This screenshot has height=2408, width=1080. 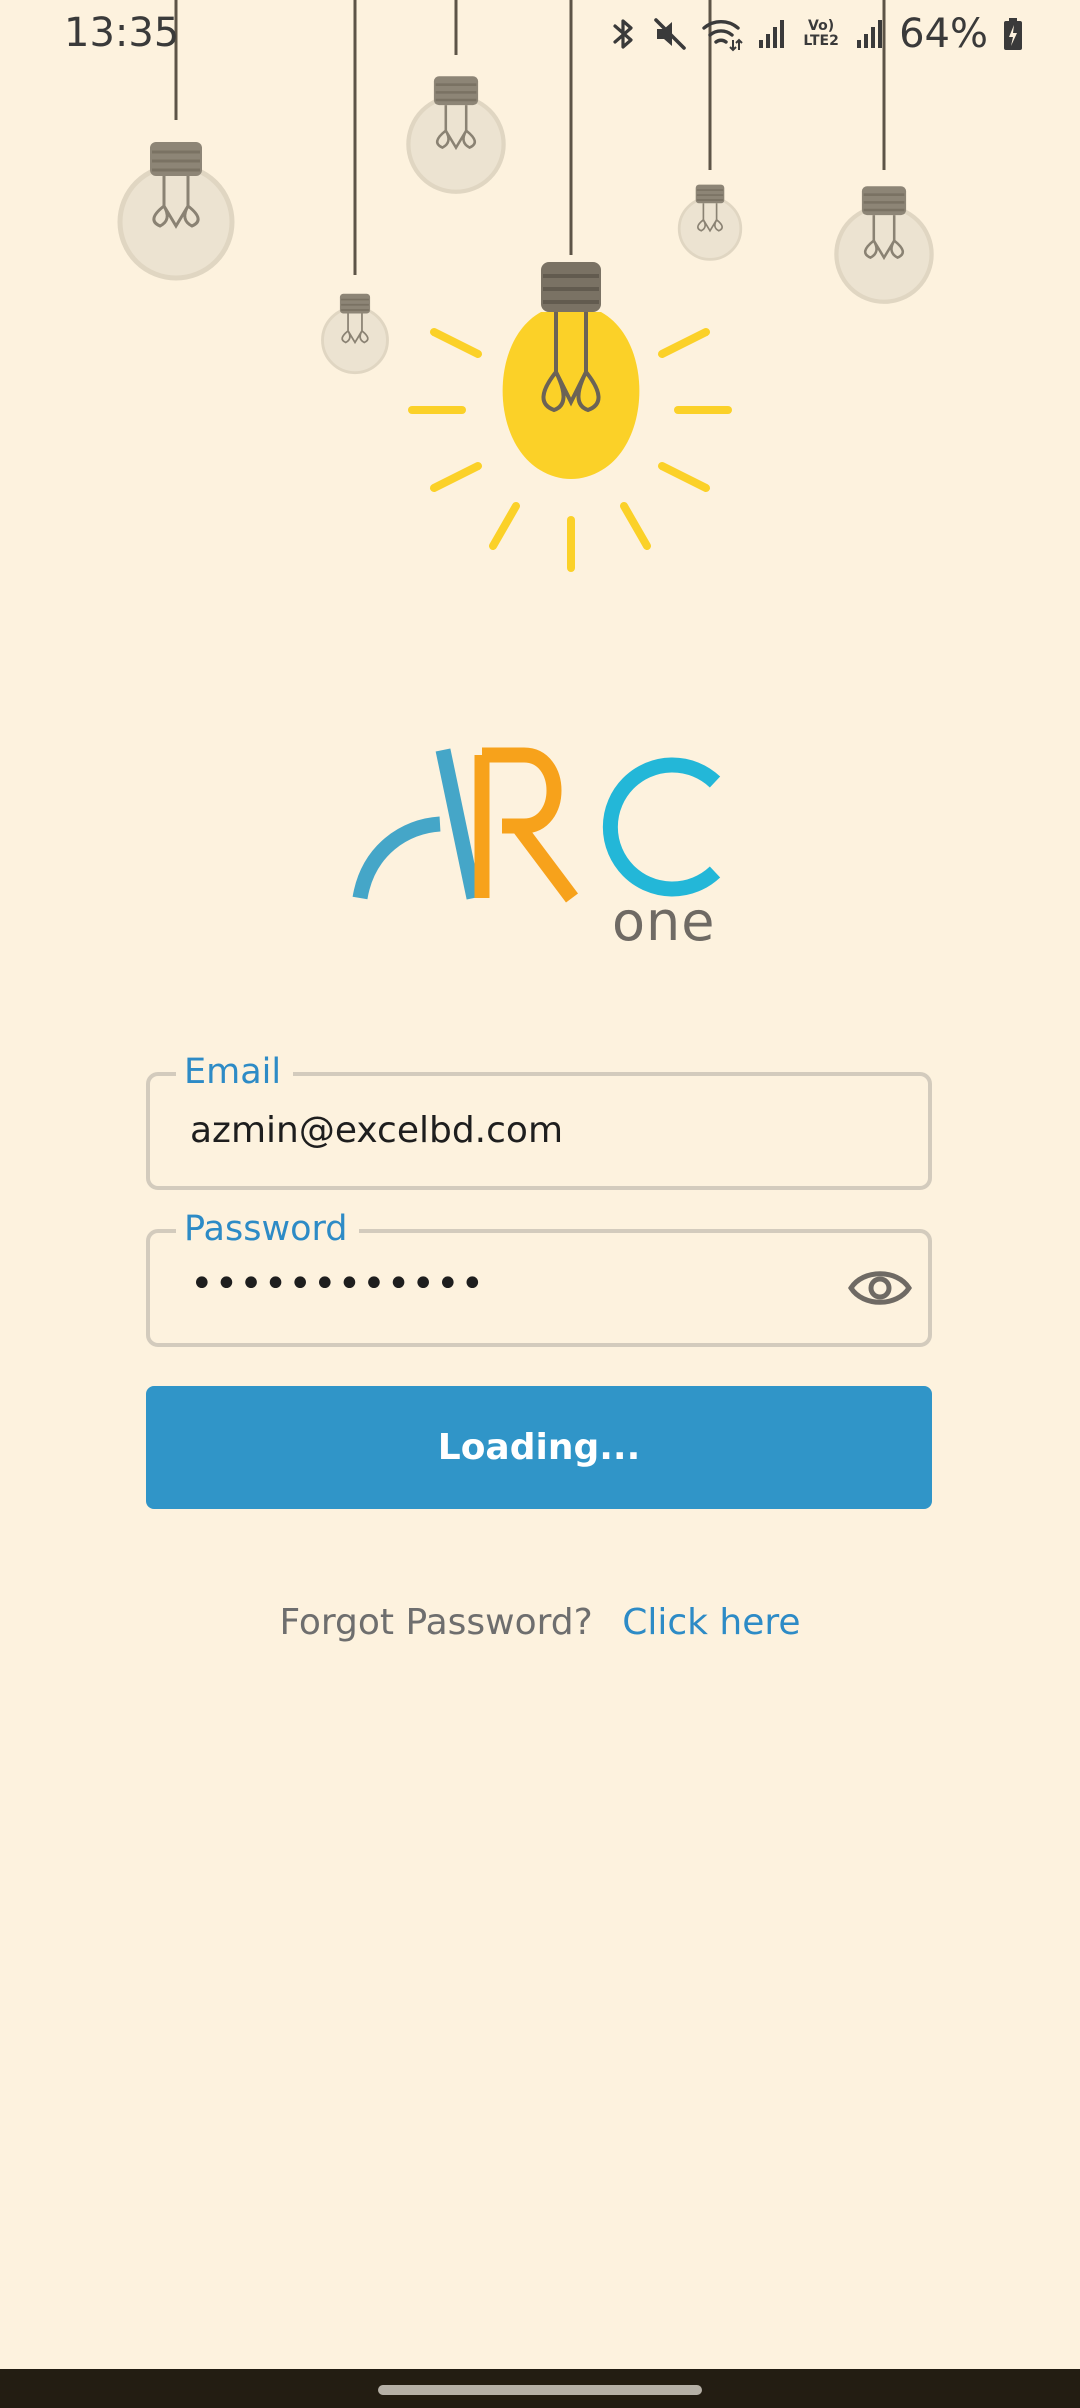 I want to click on battery-icon, so click(x=1013, y=34).